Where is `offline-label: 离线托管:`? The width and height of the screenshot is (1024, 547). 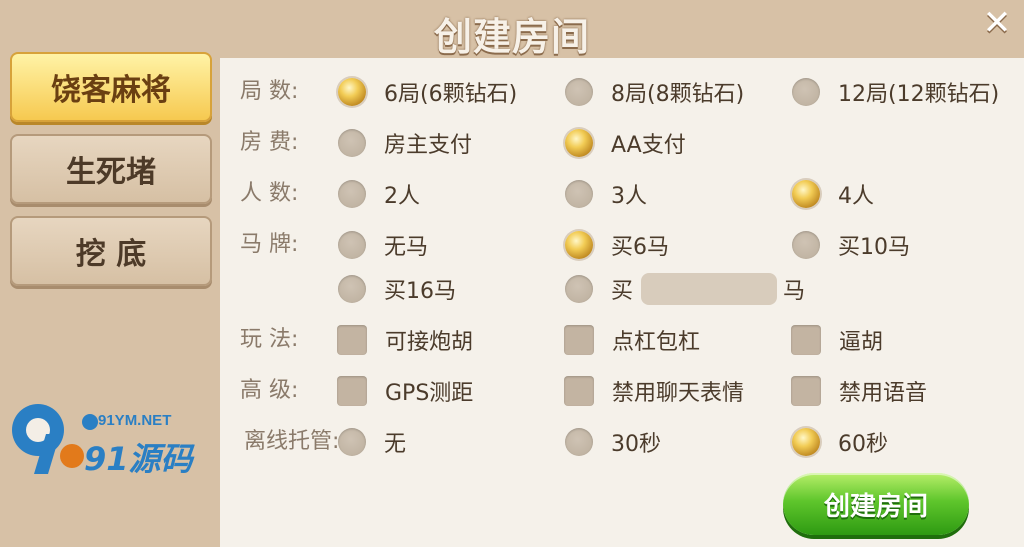 offline-label: 离线托管: is located at coordinates (292, 441).